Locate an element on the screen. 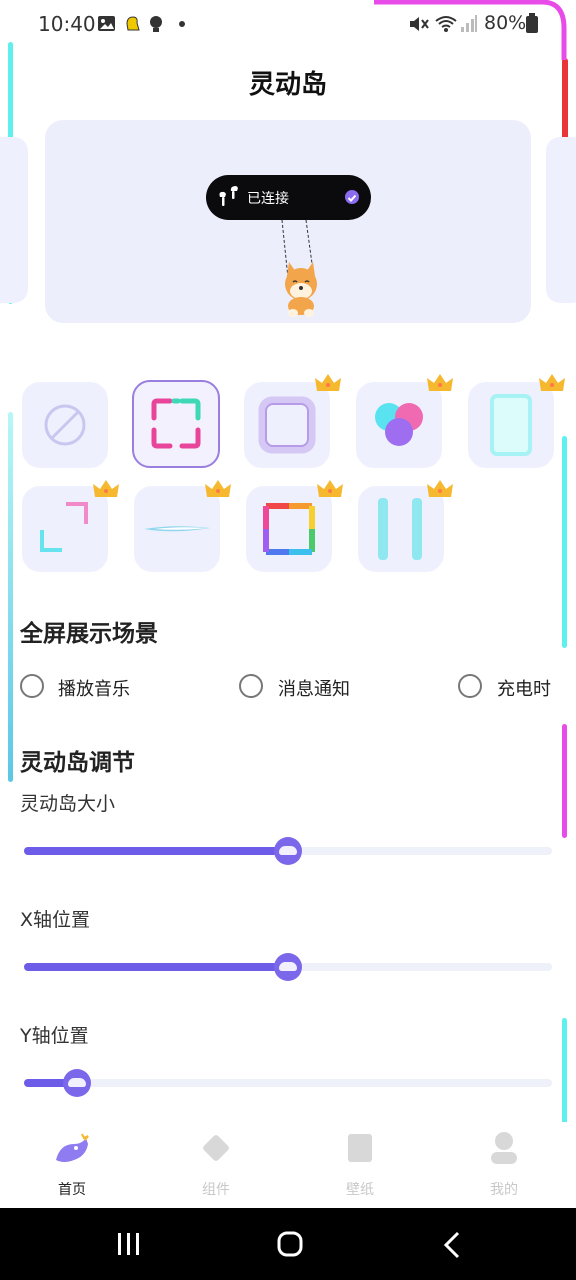 This screenshot has height=1280, width=576. gallery-icon is located at coordinates (106, 23).